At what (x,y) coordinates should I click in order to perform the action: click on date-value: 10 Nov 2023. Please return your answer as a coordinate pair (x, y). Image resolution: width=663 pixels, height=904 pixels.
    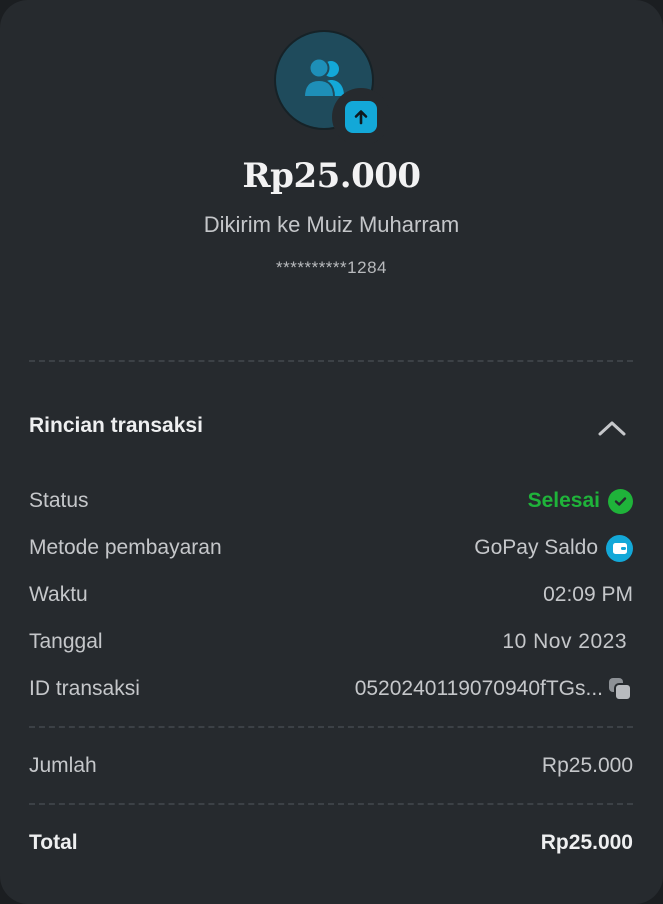
    Looking at the image, I should click on (564, 641).